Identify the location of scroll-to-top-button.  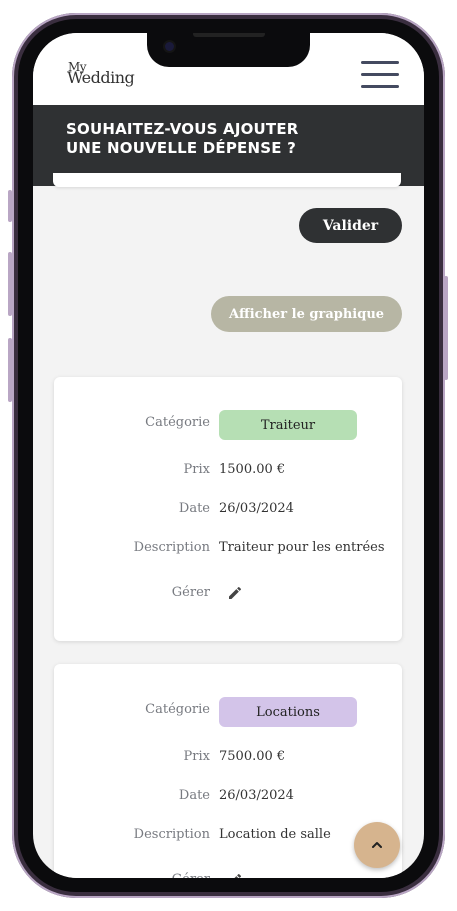
(377, 845).